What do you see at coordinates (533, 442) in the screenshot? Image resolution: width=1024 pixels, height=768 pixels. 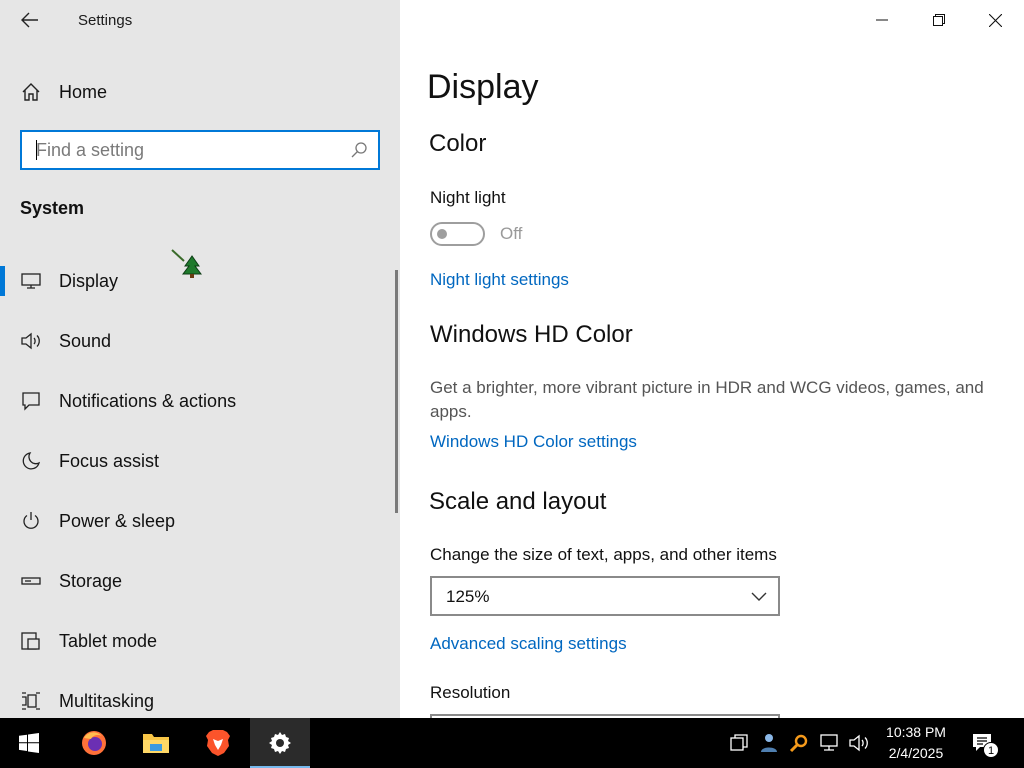 I see `hd-color-settings-link: Windows HD Color settings` at bounding box center [533, 442].